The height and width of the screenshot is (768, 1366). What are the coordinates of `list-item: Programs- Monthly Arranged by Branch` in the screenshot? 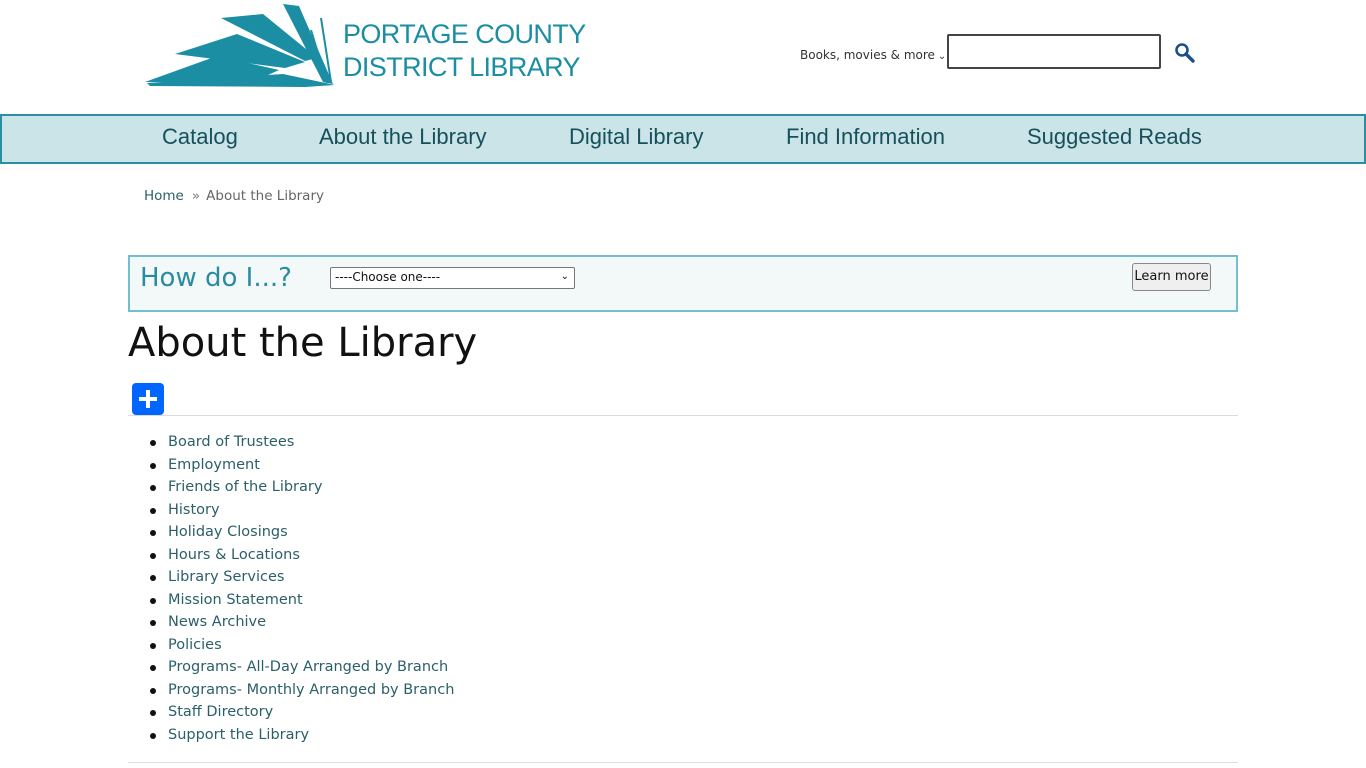 It's located at (291, 690).